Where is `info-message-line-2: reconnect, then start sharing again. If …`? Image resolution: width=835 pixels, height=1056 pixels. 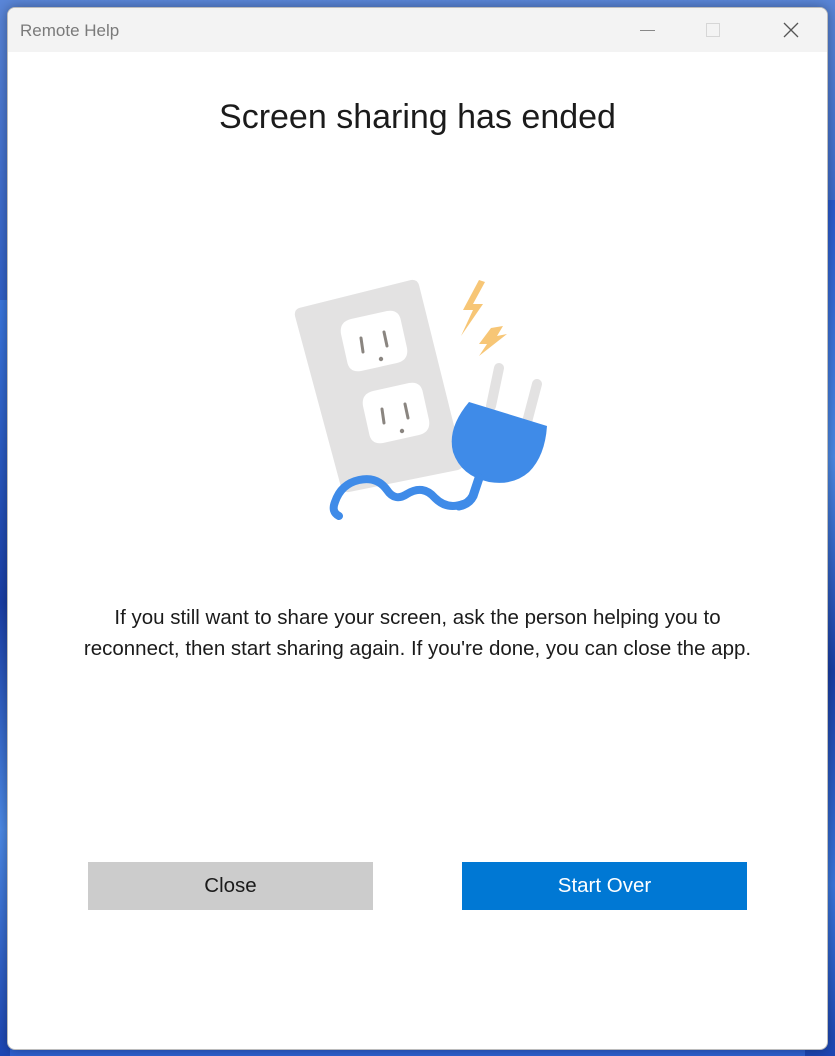 info-message-line-2: reconnect, then start sharing again. If … is located at coordinates (417, 648).